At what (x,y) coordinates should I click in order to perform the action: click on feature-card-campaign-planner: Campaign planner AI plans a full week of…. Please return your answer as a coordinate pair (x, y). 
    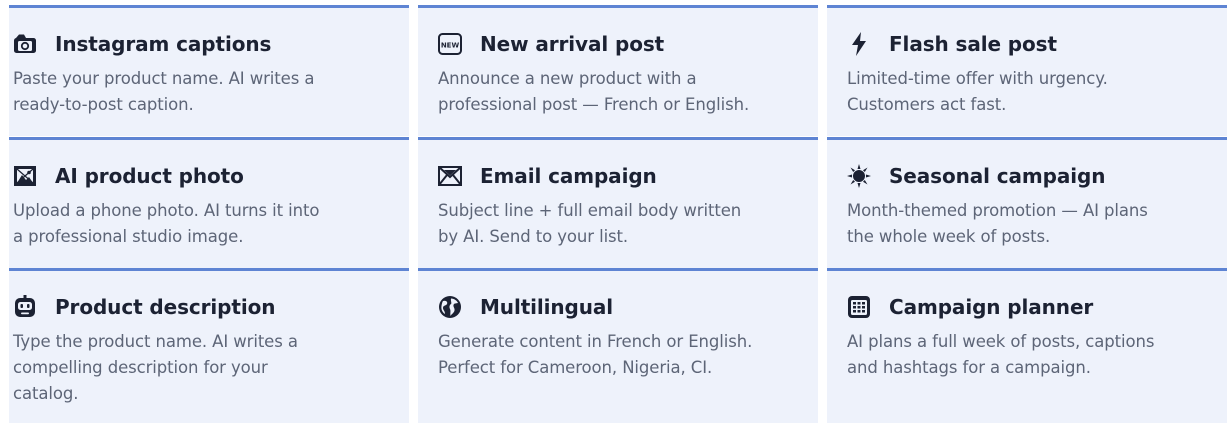
    Looking at the image, I should click on (1027, 345).